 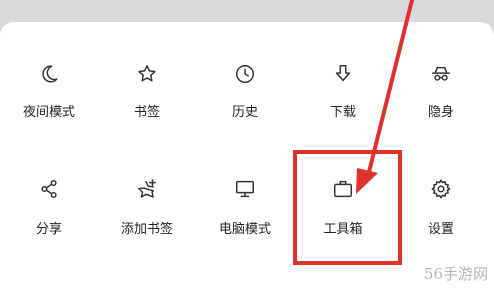 What do you see at coordinates (440, 229) in the screenshot?
I see `menu-item-label: 设置` at bounding box center [440, 229].